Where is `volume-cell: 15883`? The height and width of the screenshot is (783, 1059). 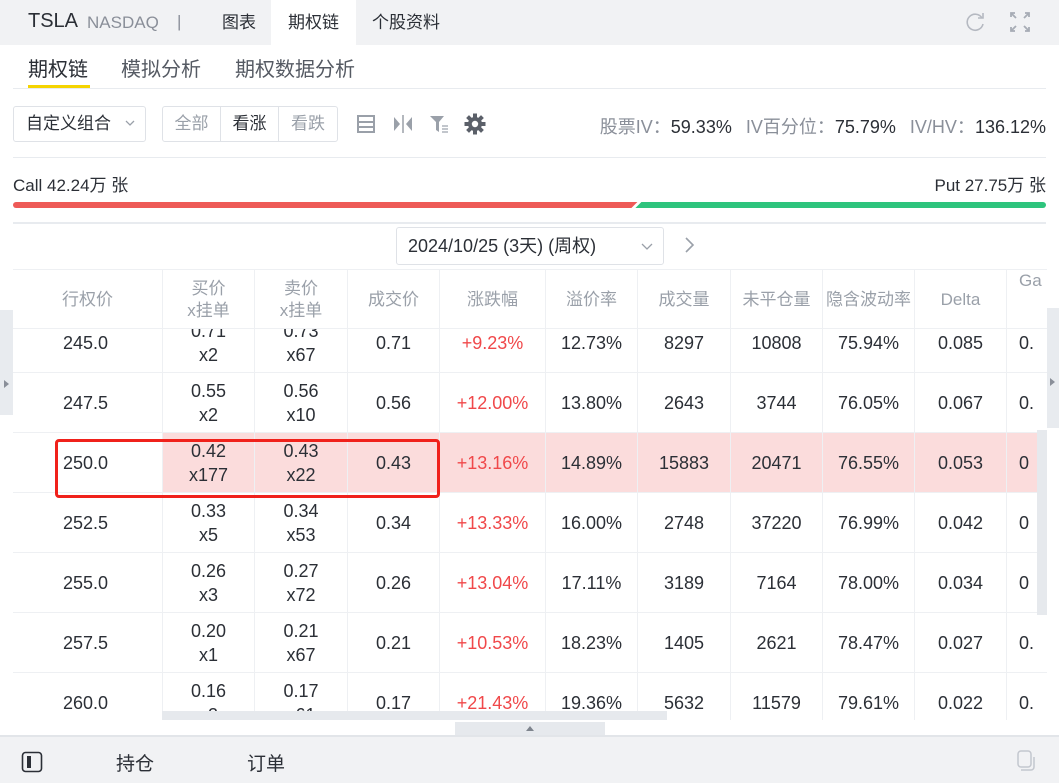
volume-cell: 15883 is located at coordinates (684, 462).